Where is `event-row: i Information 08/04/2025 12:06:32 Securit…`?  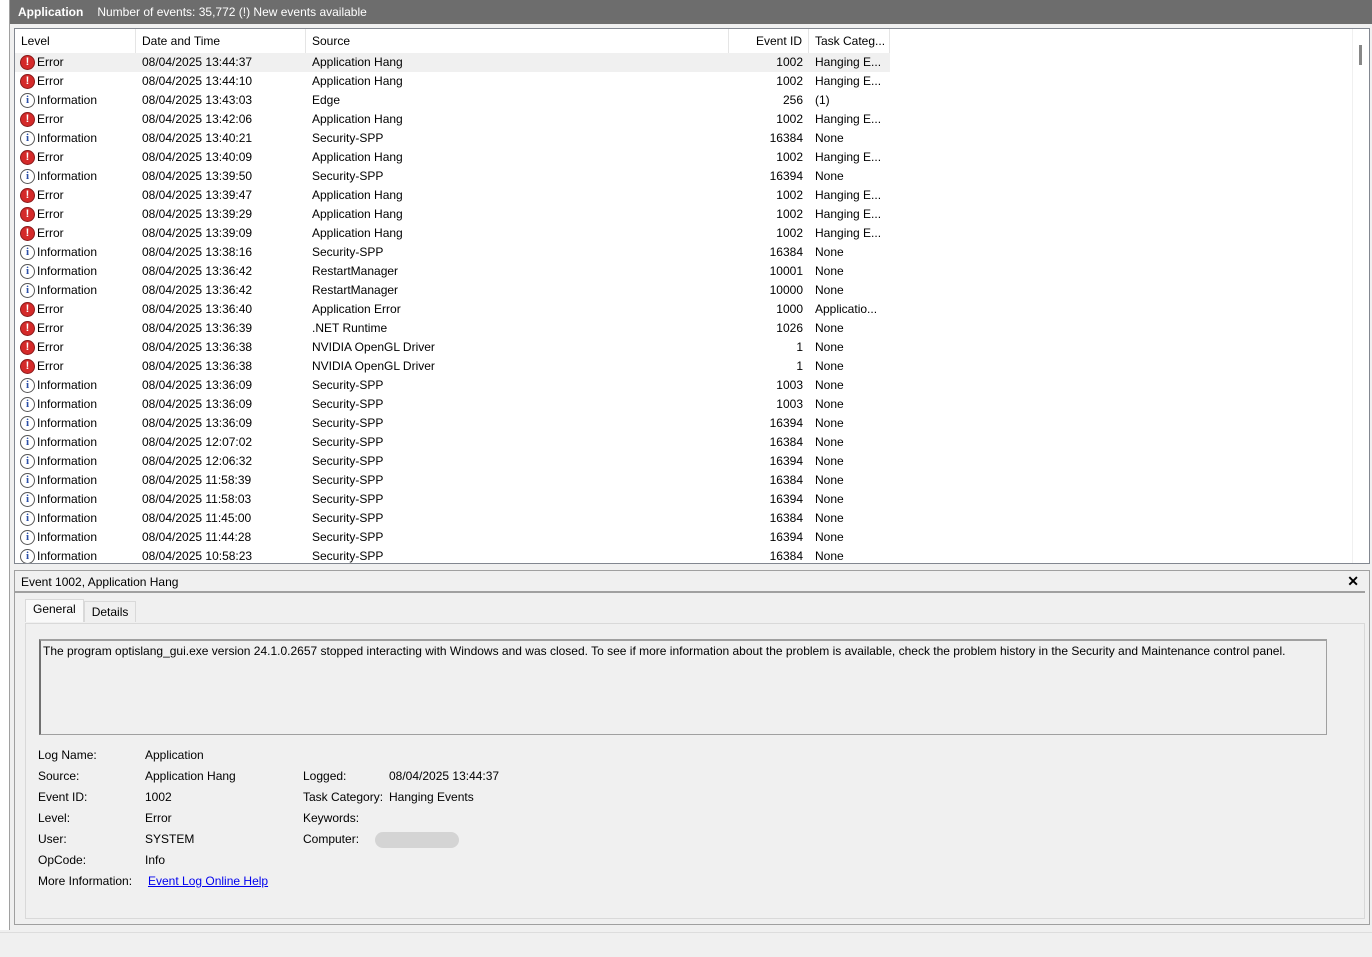 event-row: i Information 08/04/2025 12:06:32 Securit… is located at coordinates (692, 461).